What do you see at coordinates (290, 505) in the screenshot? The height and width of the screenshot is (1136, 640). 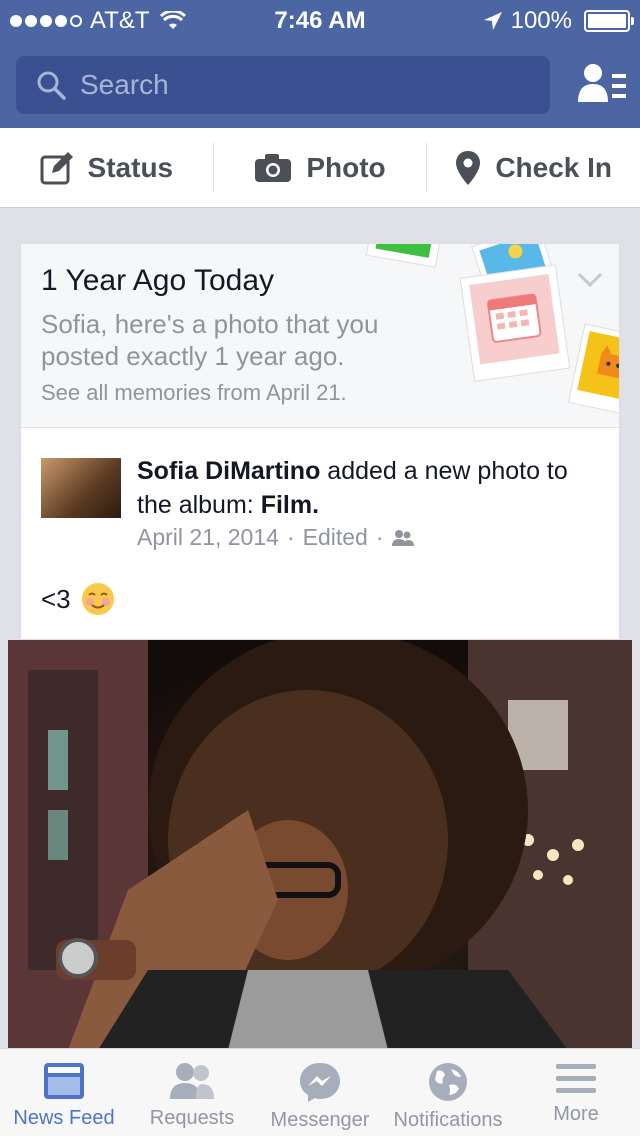 I see `album-link: Film.` at bounding box center [290, 505].